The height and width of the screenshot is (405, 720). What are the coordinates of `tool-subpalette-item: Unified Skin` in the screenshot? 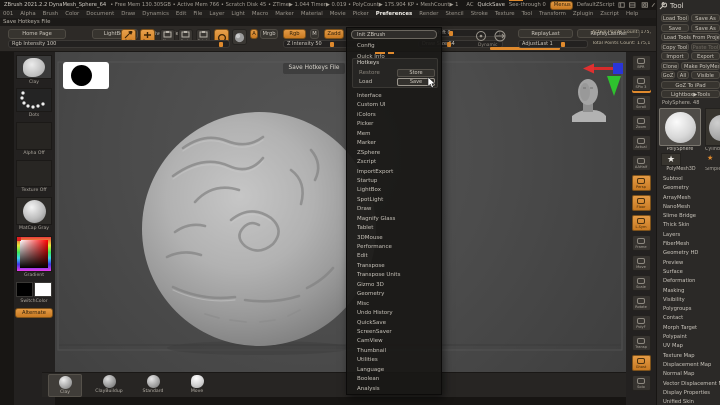 It's located at (688, 402).